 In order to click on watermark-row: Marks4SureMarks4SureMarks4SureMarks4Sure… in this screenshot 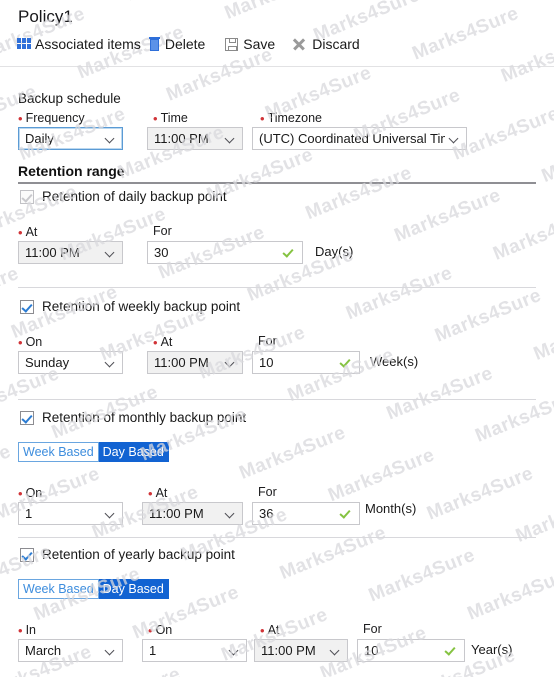, I will do `click(167, 71)`.